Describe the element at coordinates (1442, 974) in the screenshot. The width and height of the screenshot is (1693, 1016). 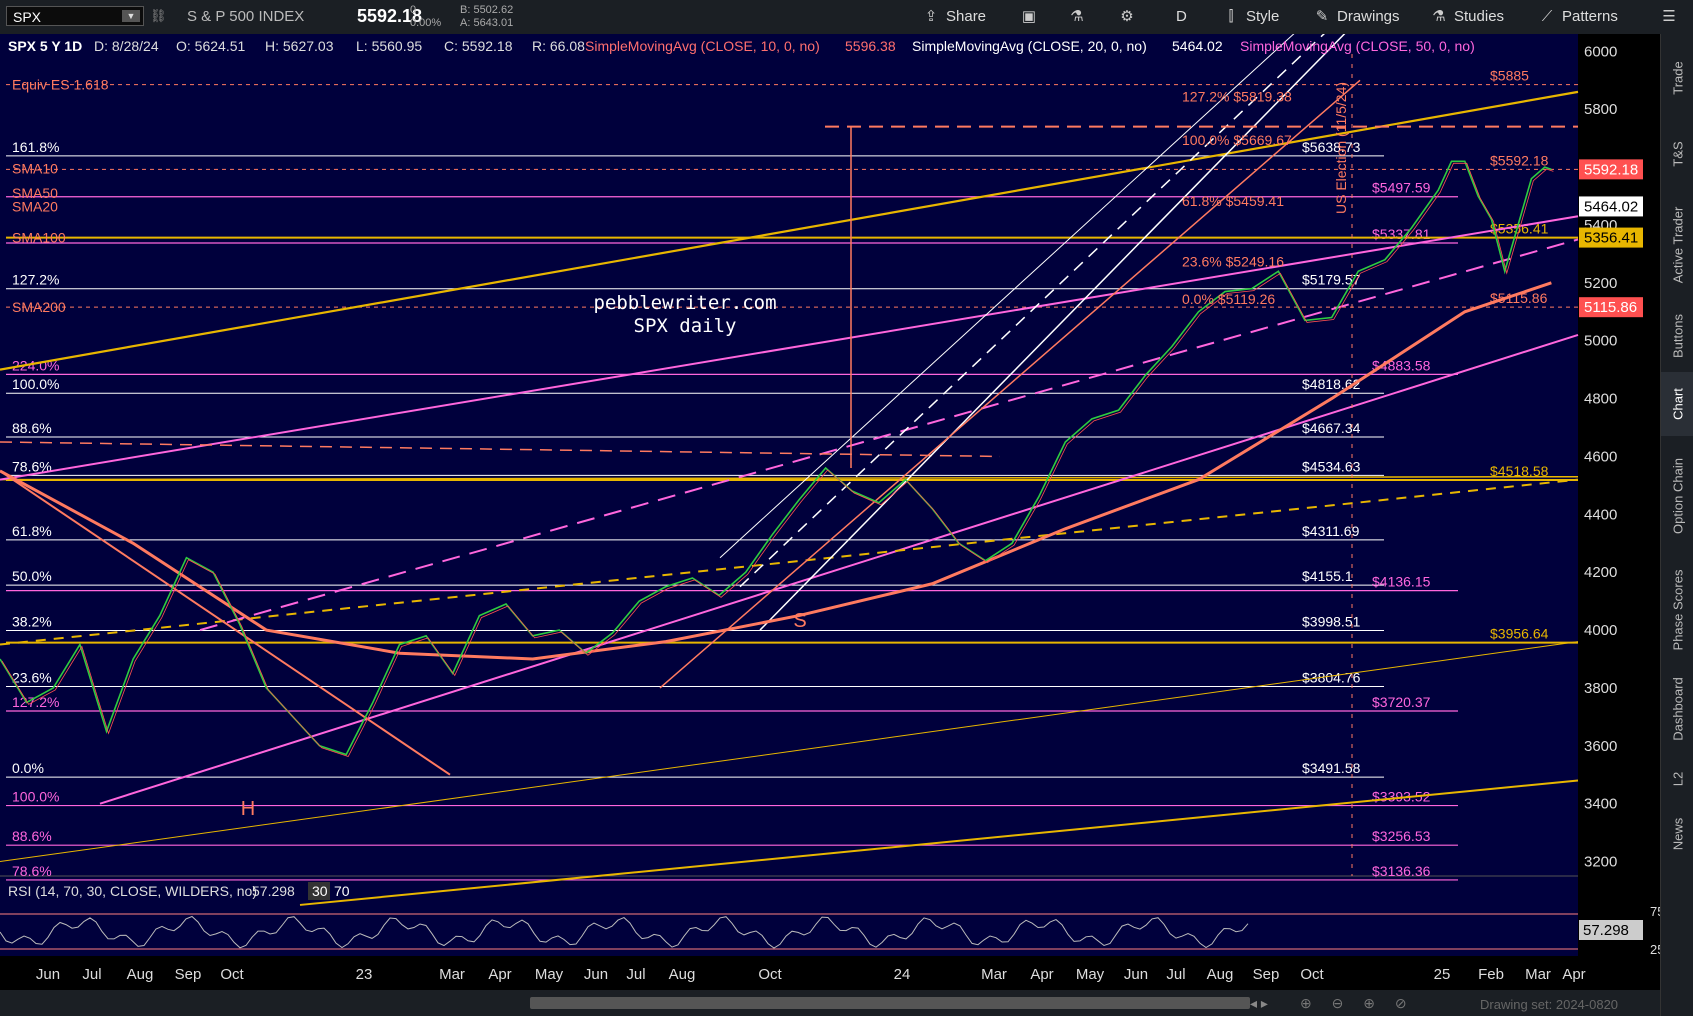
I see `x-tick-label: 25` at that location.